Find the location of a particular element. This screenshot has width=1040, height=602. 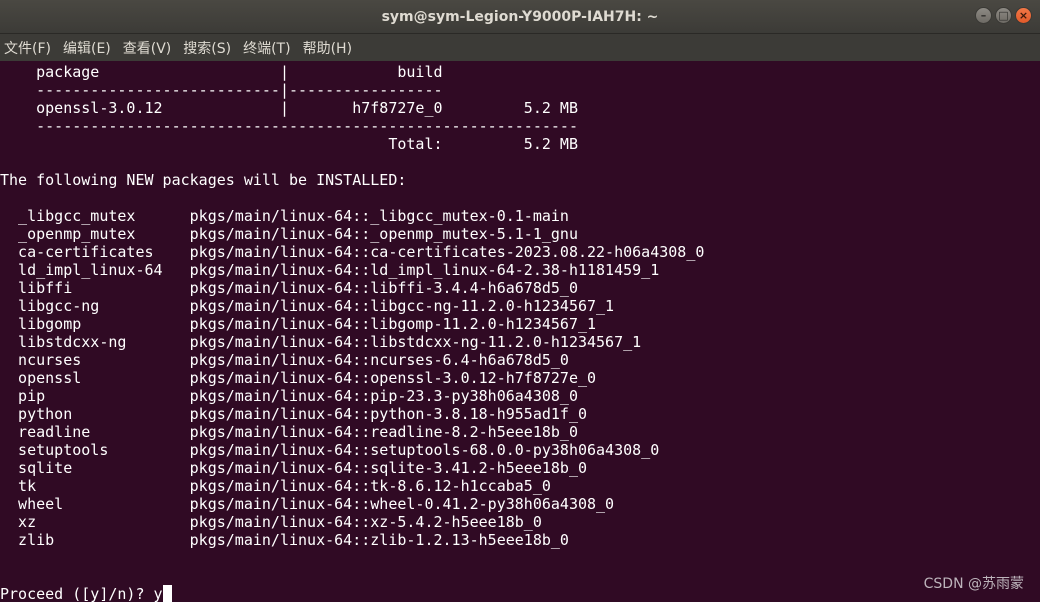

prompt-text: Proceed ([y]/n)? is located at coordinates (77, 593).